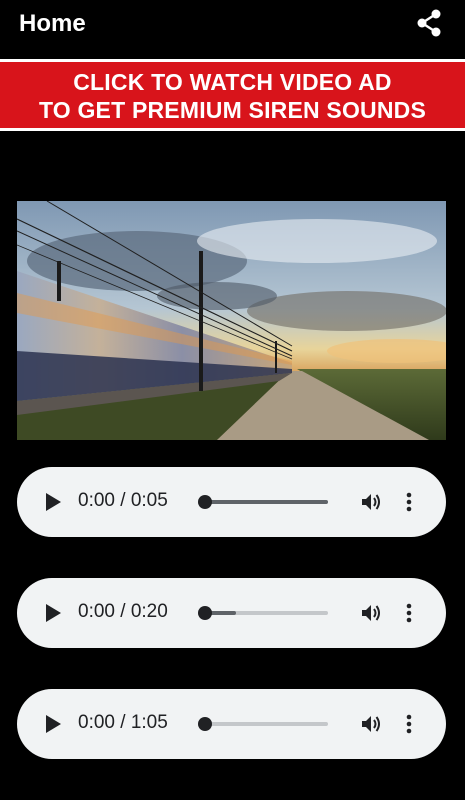  I want to click on share-icon, so click(429, 23).